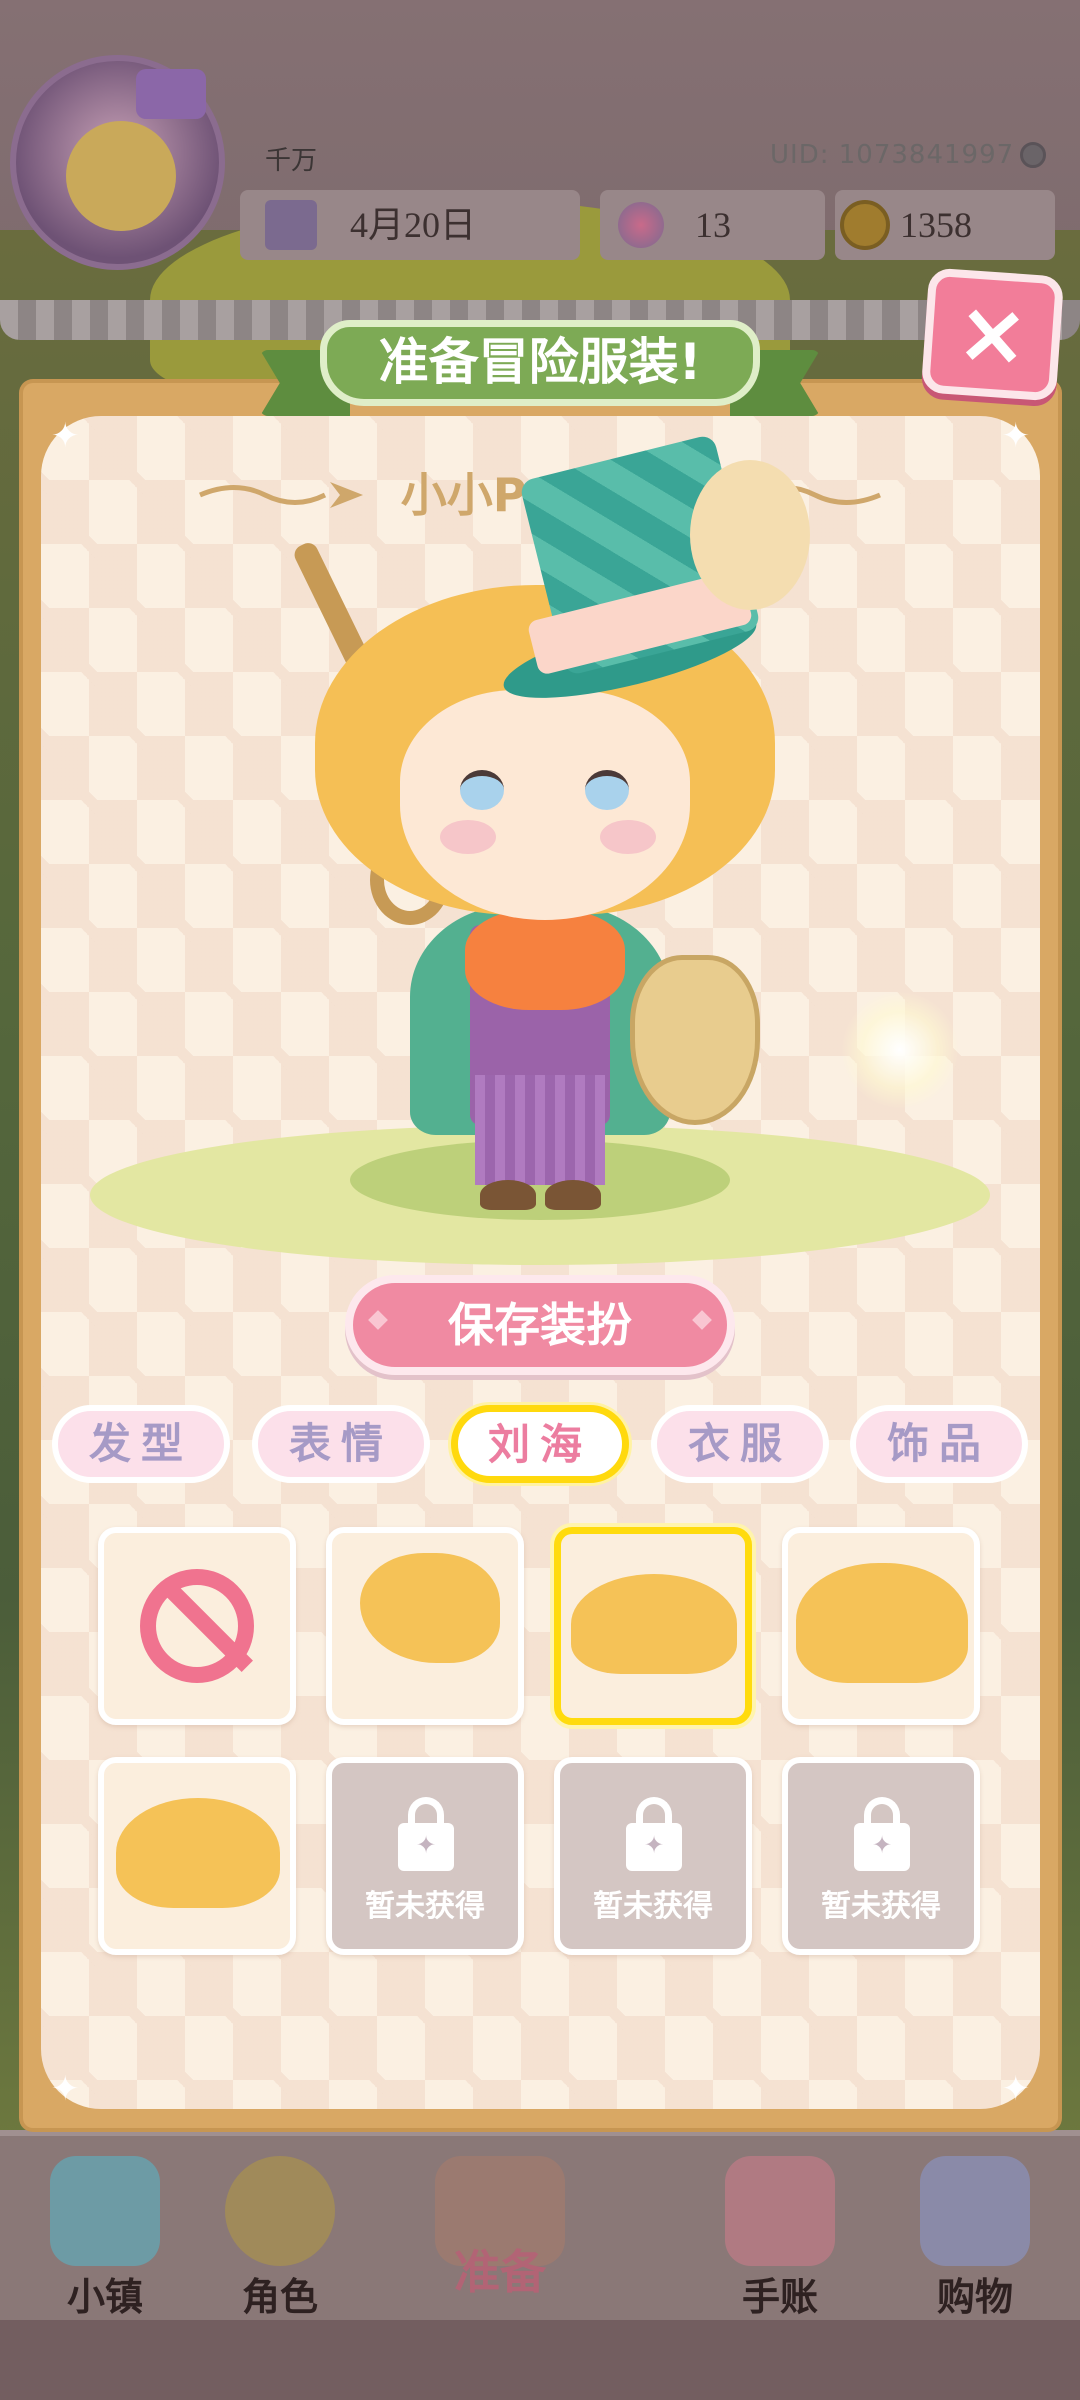 This screenshot has width=1080, height=2400. Describe the element at coordinates (540, 362) in the screenshot. I see `dialog-title: 准备冒险服装!` at that location.